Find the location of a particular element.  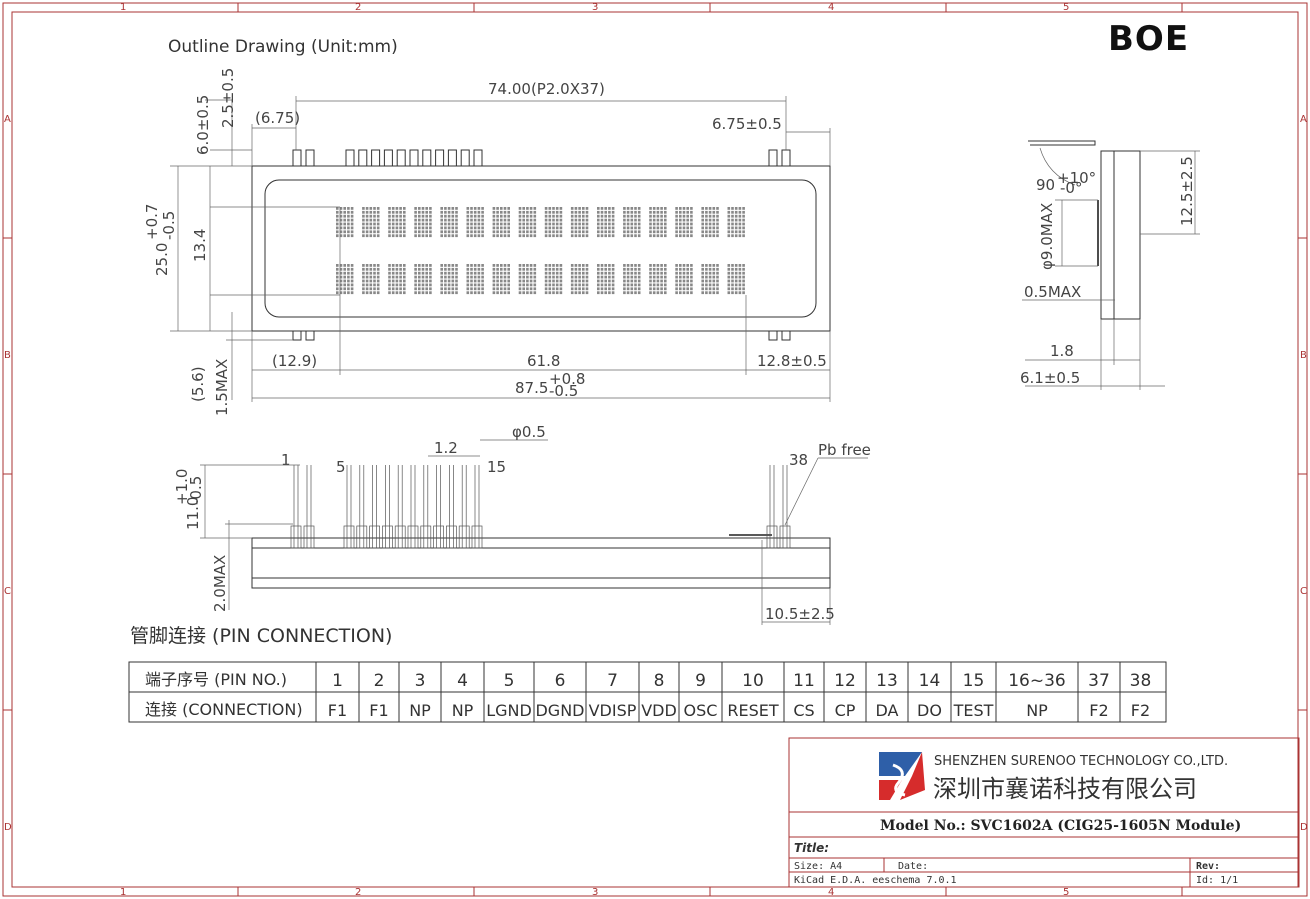

dim-pitch: 74.00(P2.0X37) is located at coordinates (546, 89).